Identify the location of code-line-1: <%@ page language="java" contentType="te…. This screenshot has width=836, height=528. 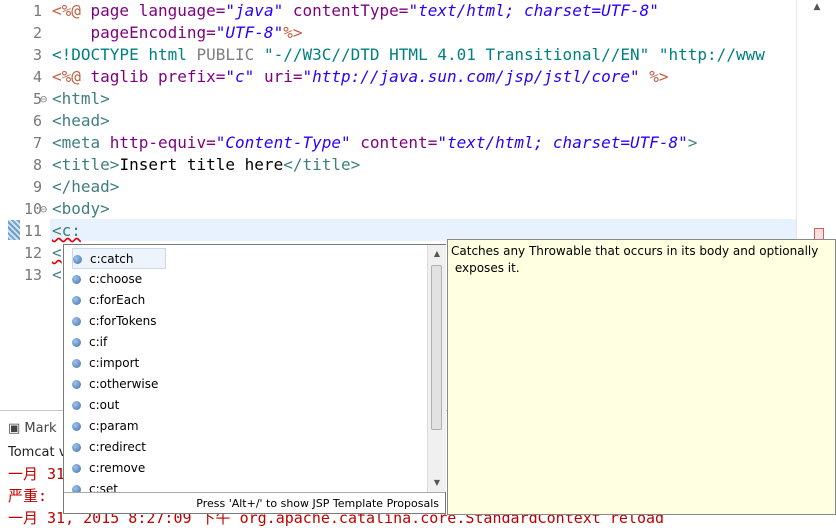
(355, 11).